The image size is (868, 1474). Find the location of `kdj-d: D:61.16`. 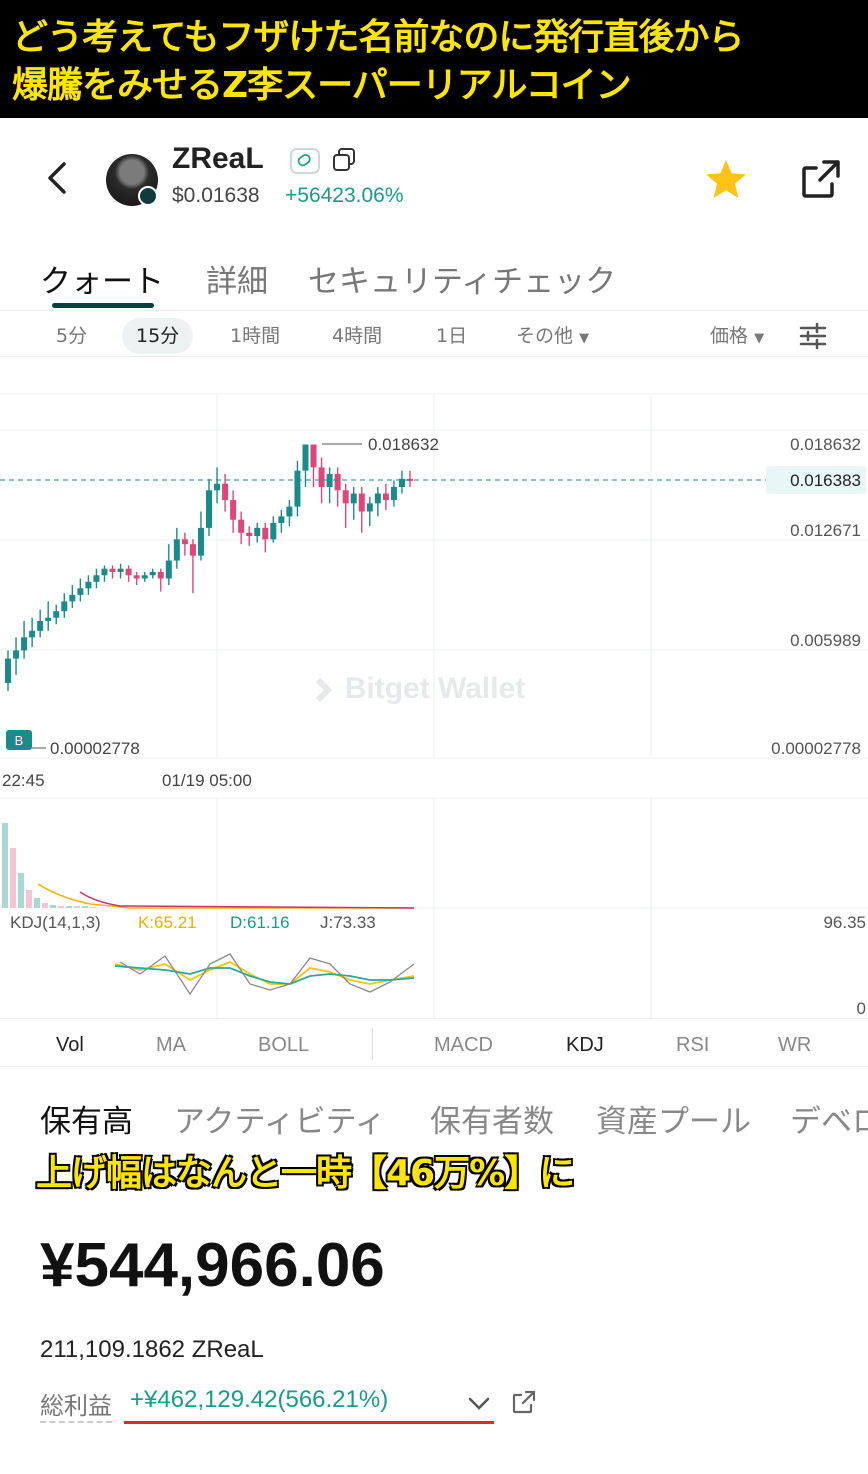

kdj-d: D:61.16 is located at coordinates (260, 922).